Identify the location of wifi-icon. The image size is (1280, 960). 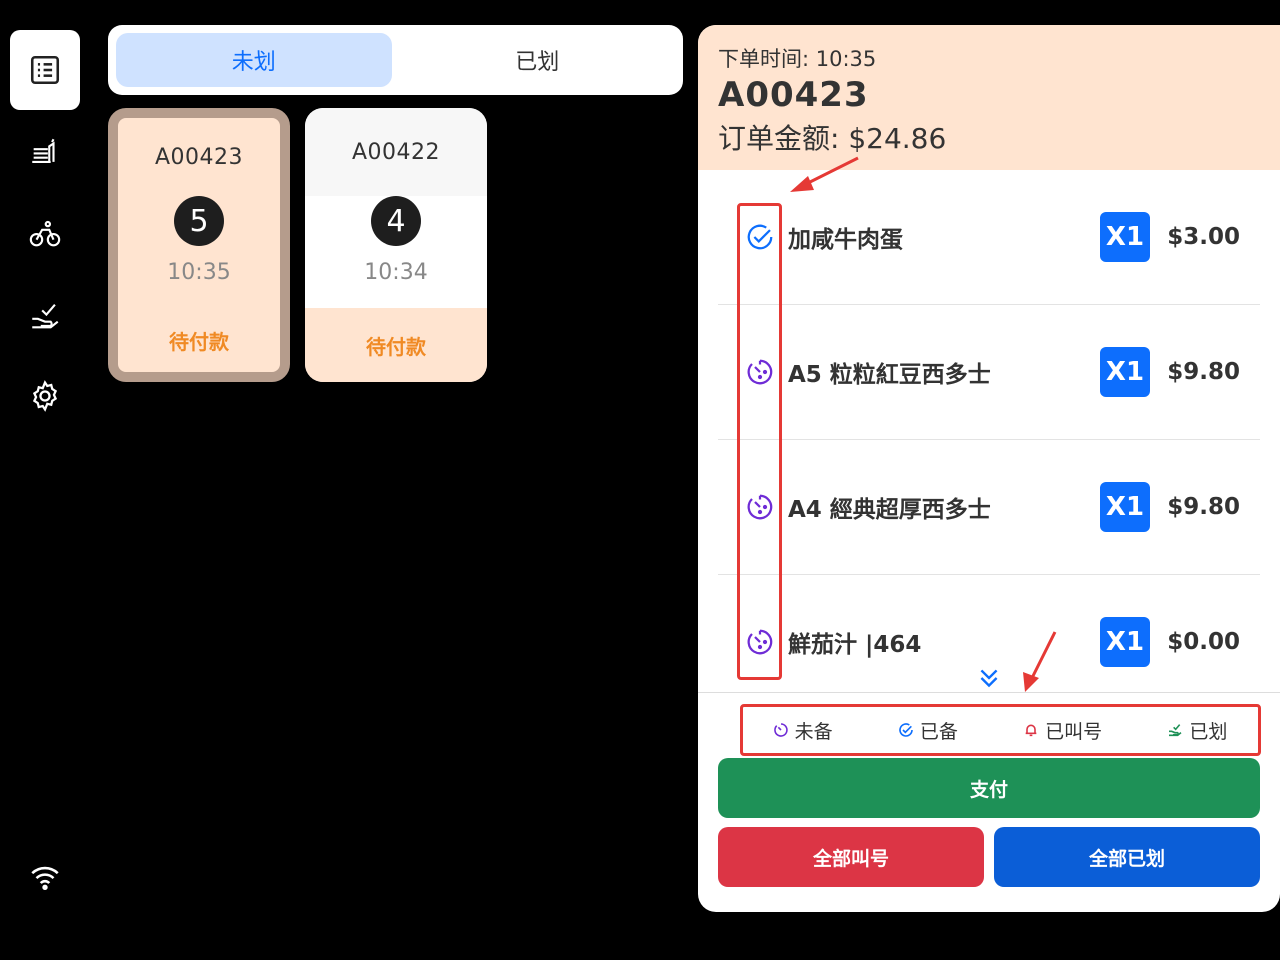
(45, 878).